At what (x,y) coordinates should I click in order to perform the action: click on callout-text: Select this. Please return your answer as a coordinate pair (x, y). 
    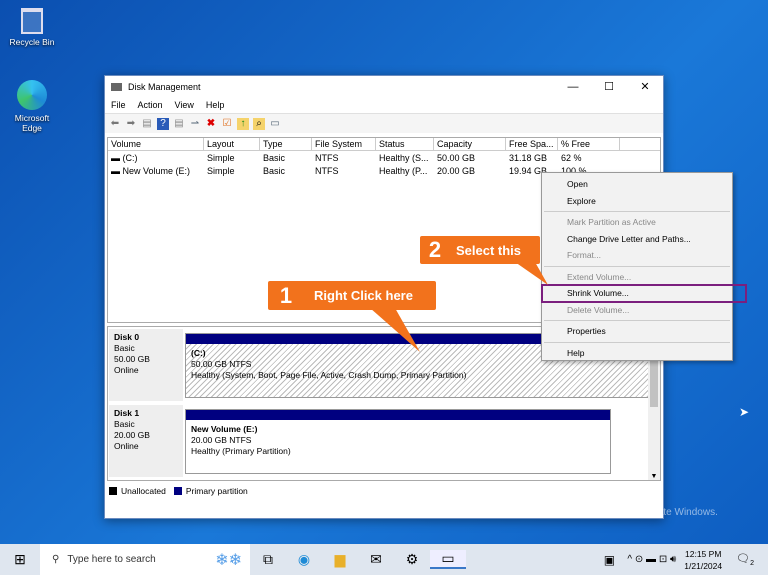
    Looking at the image, I should click on (489, 250).